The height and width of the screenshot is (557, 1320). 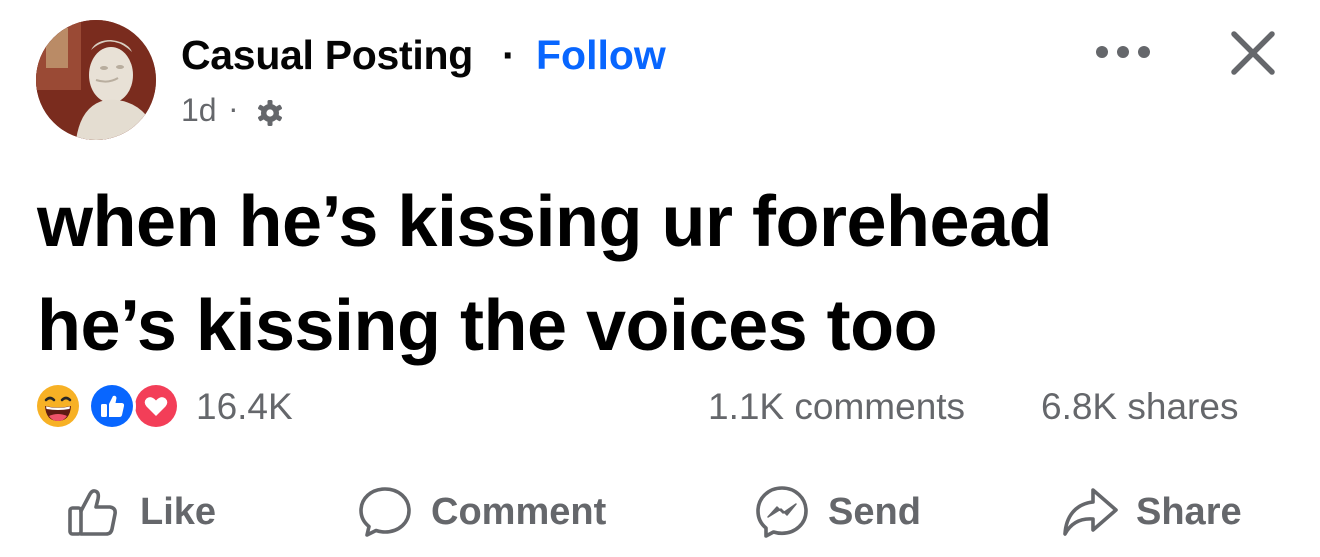 I want to click on page-name: Casual Posting, so click(x=327, y=55).